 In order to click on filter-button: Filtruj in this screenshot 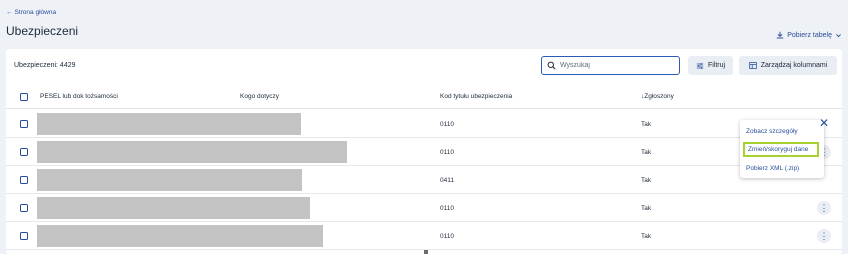, I will do `click(710, 65)`.